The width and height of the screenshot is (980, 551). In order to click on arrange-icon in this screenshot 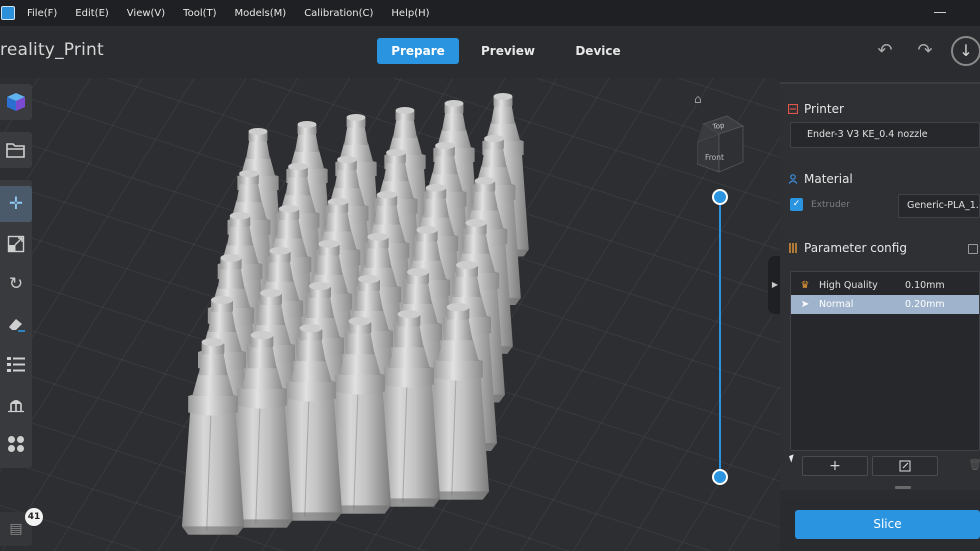, I will do `click(16, 444)`.